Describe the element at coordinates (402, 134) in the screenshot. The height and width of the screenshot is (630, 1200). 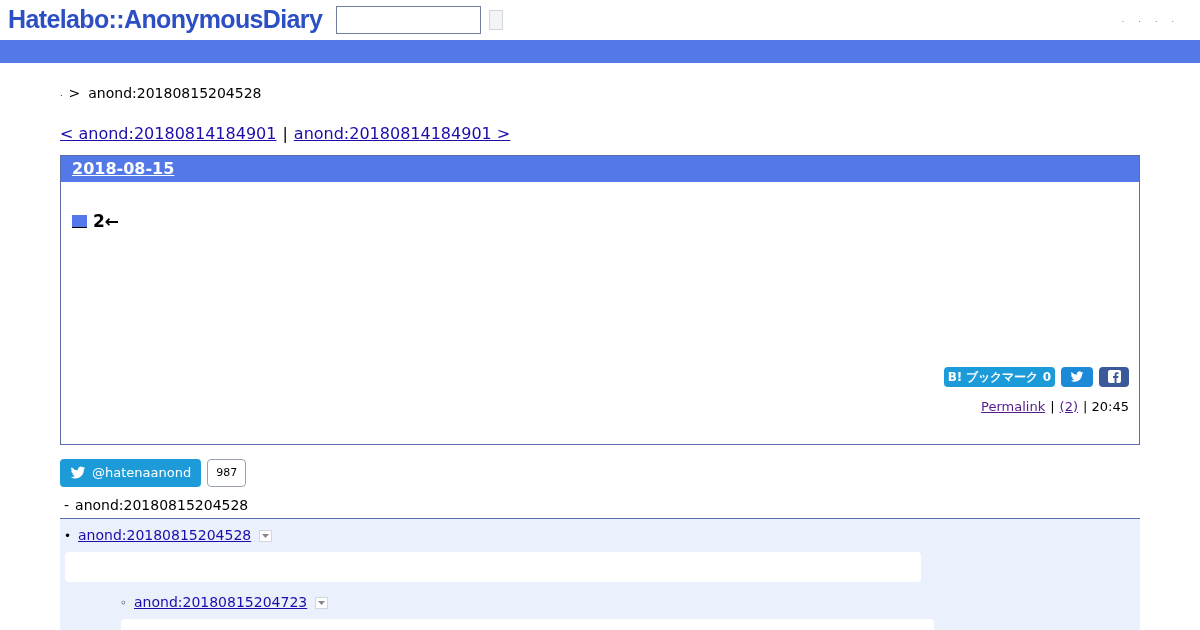
I see `next-link: anond:20180814184901 >` at that location.